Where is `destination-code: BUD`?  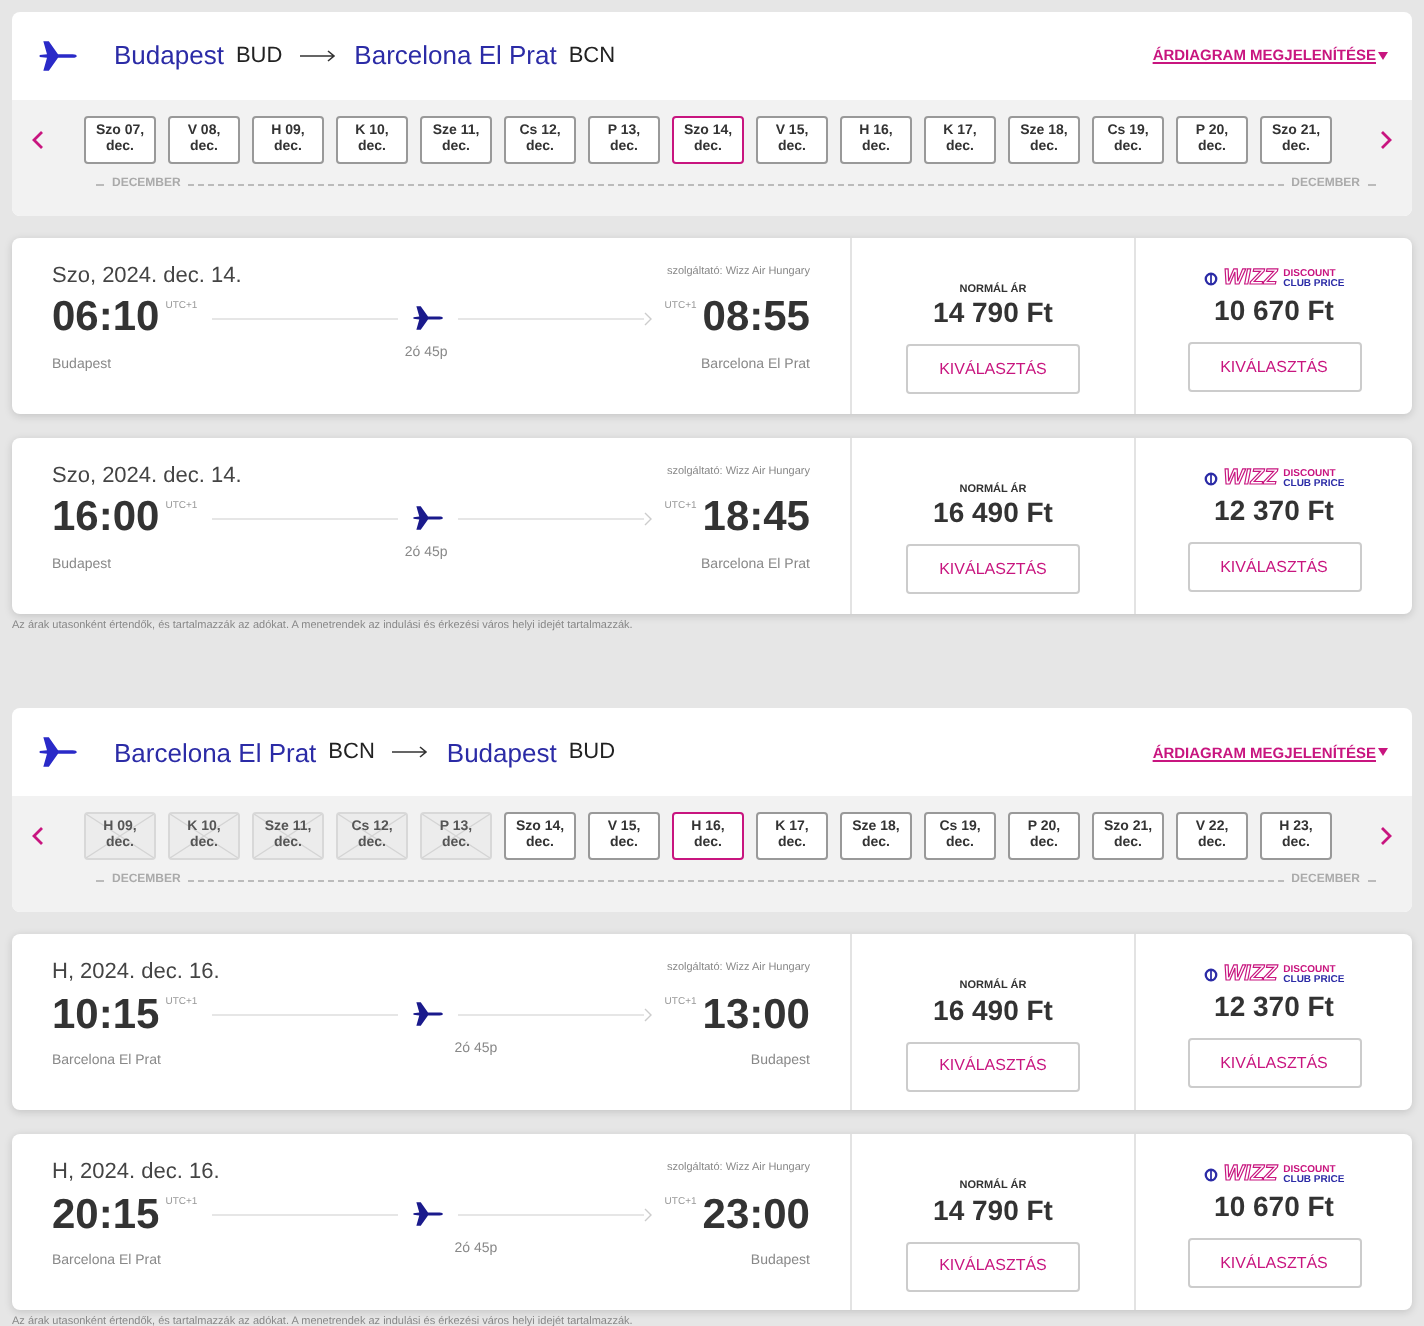 destination-code: BUD is located at coordinates (592, 753).